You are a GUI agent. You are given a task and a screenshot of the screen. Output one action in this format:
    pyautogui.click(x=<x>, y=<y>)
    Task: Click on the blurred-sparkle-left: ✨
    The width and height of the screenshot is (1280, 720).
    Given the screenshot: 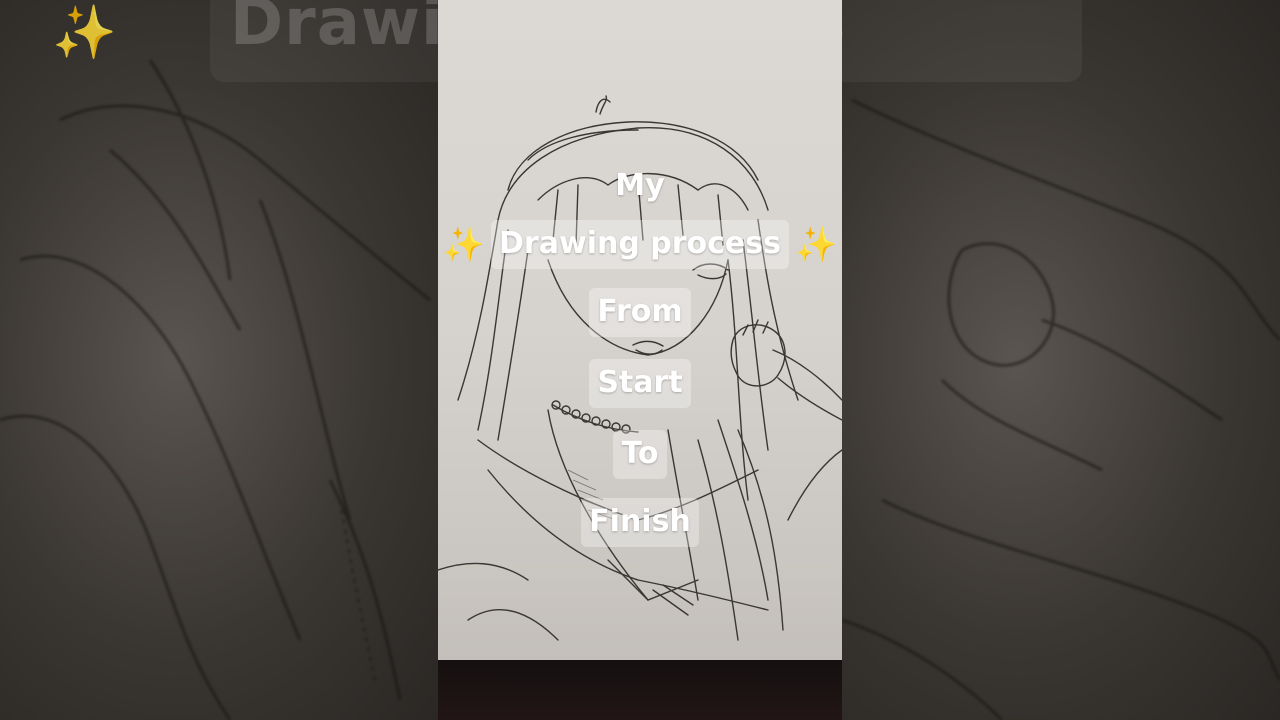 What is the action you would take?
    pyautogui.click(x=84, y=33)
    